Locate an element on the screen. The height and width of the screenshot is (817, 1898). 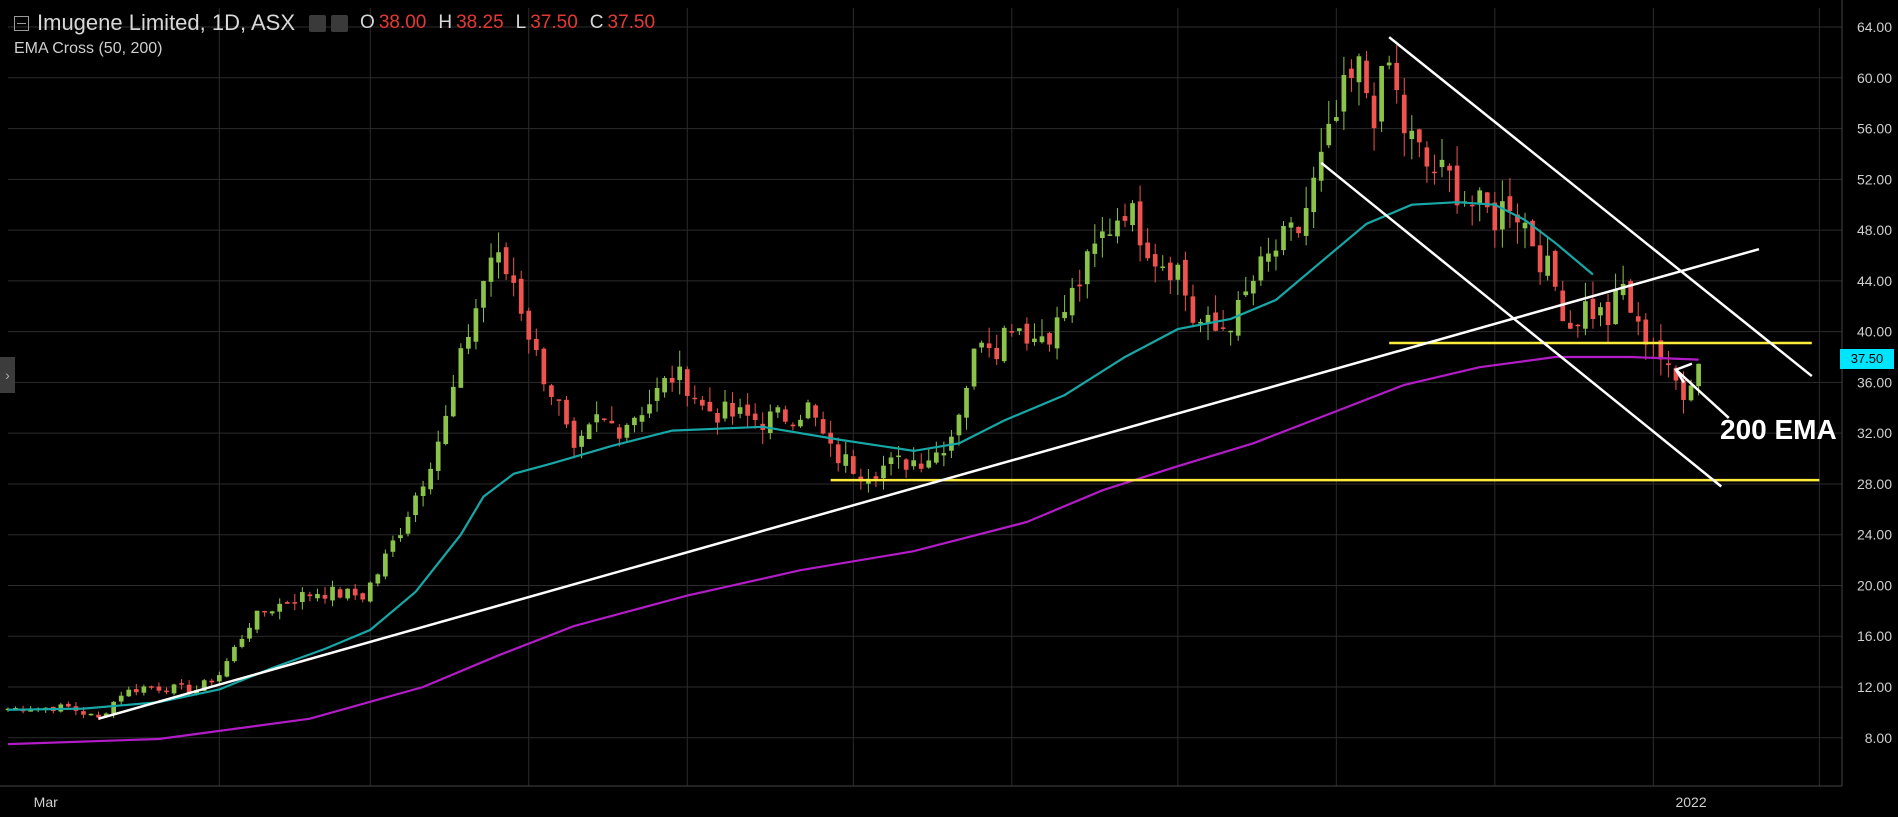
x-tick-label: Mar is located at coordinates (46, 802).